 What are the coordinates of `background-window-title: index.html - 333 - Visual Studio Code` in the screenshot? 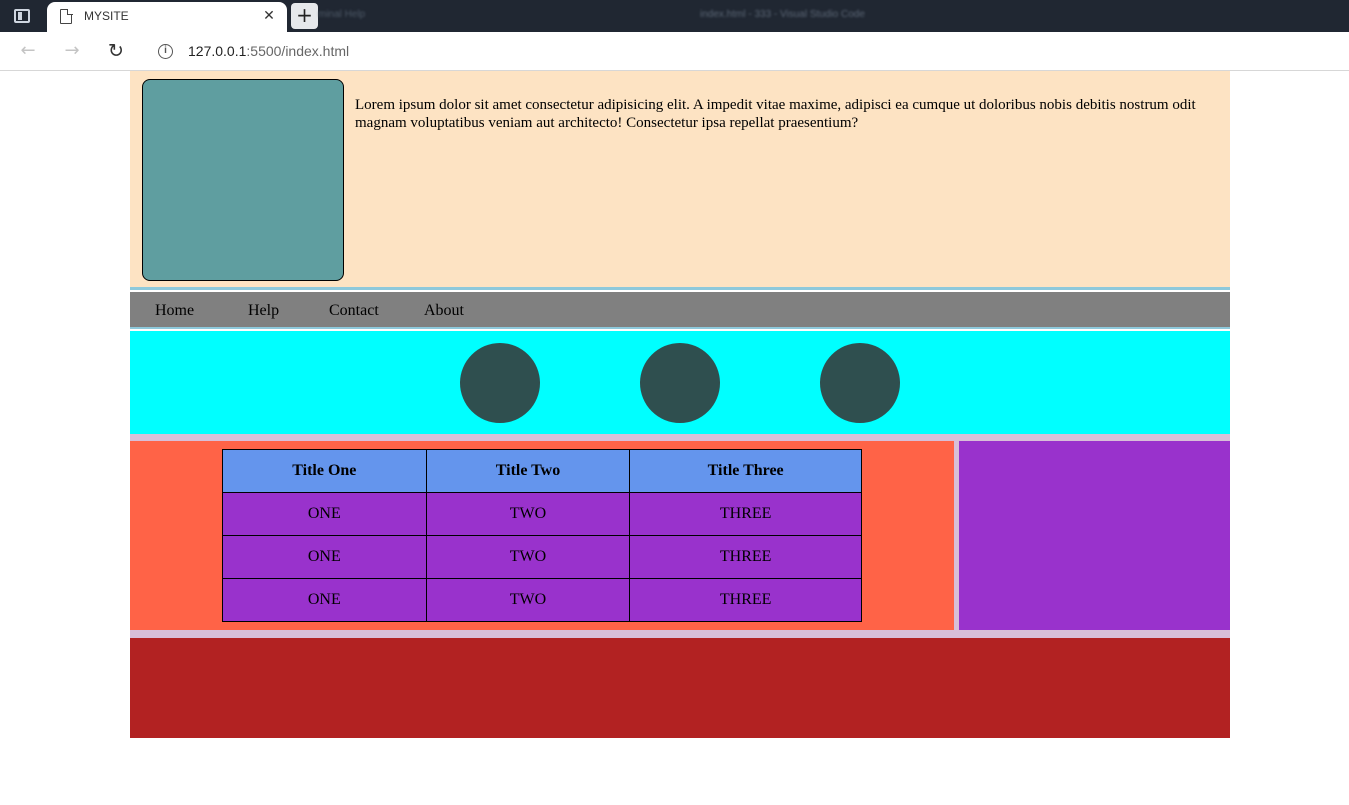 It's located at (782, 14).